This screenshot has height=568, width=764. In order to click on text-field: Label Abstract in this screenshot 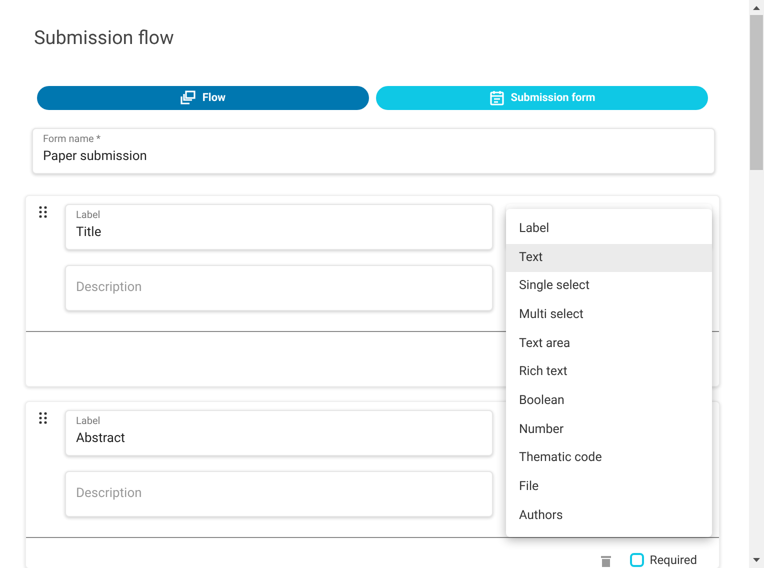, I will do `click(279, 433)`.